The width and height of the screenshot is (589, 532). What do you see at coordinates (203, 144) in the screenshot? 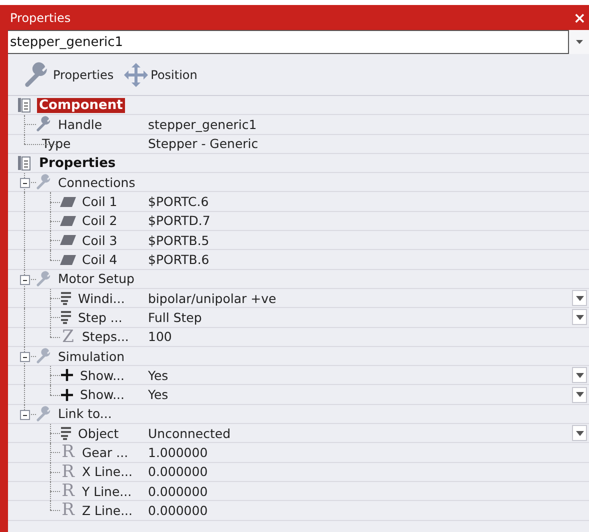
I see `property-value: Stepper - Generic` at bounding box center [203, 144].